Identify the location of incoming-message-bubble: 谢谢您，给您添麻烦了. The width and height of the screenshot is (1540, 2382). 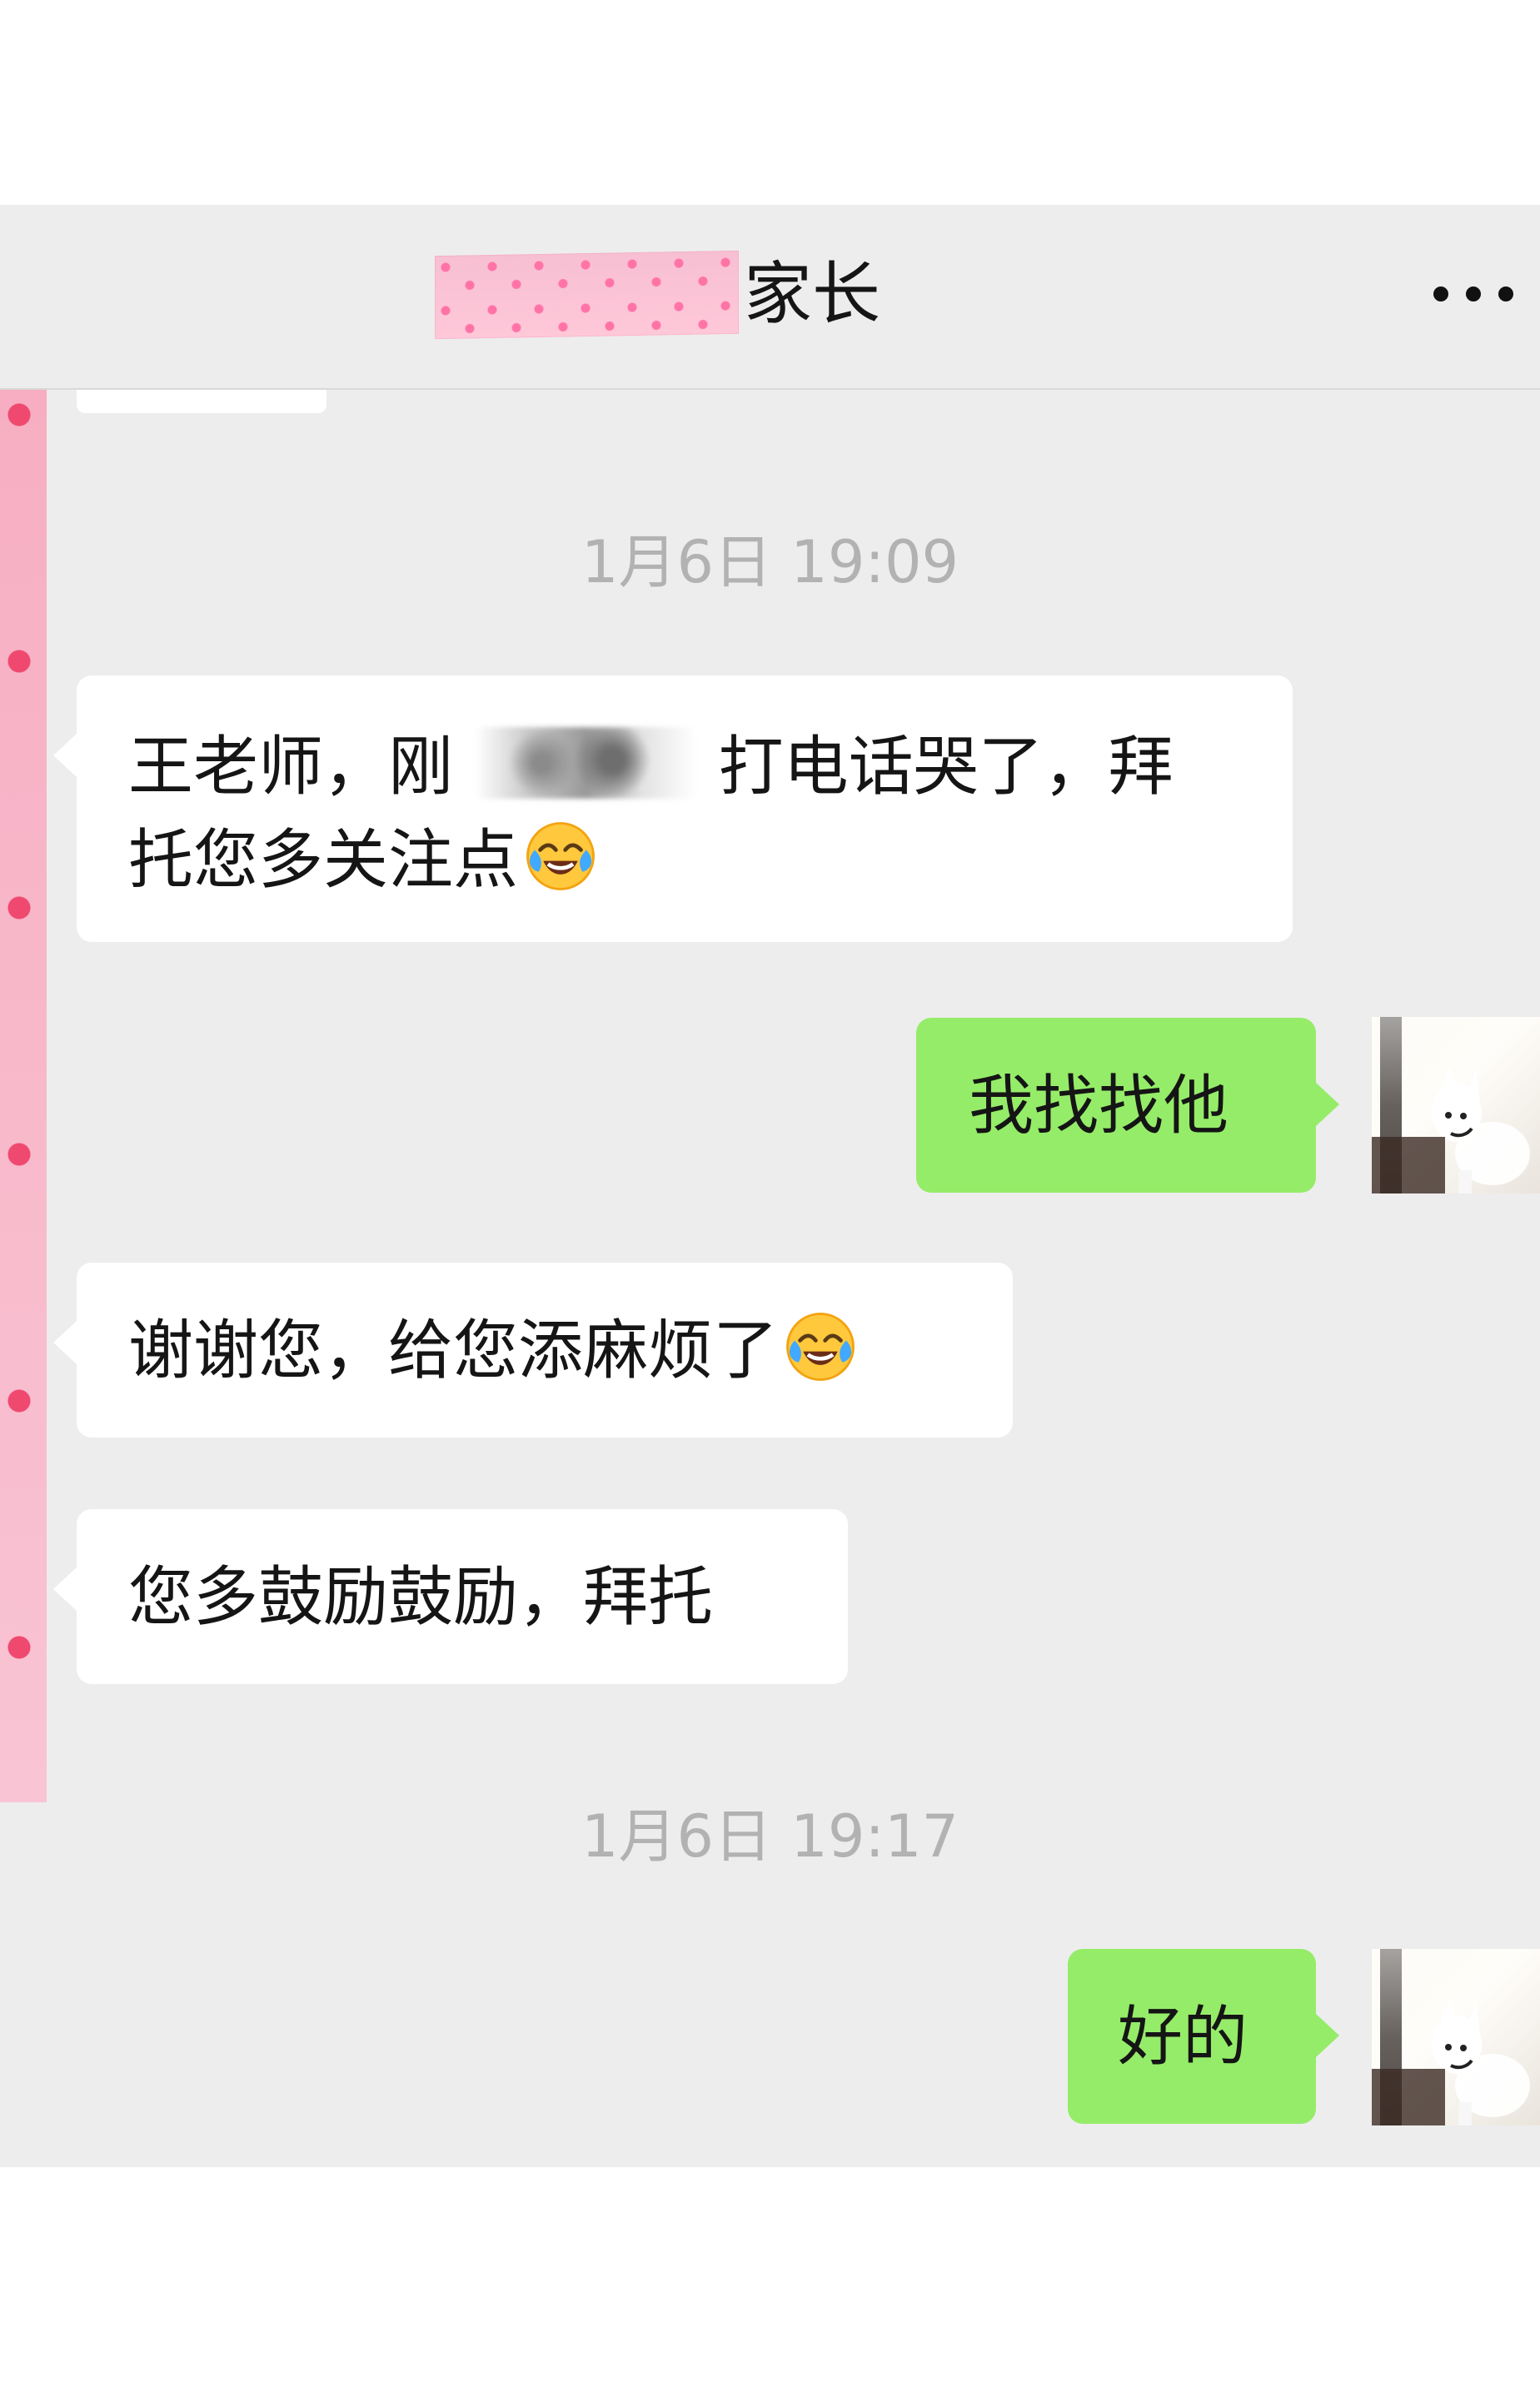
(533, 1350).